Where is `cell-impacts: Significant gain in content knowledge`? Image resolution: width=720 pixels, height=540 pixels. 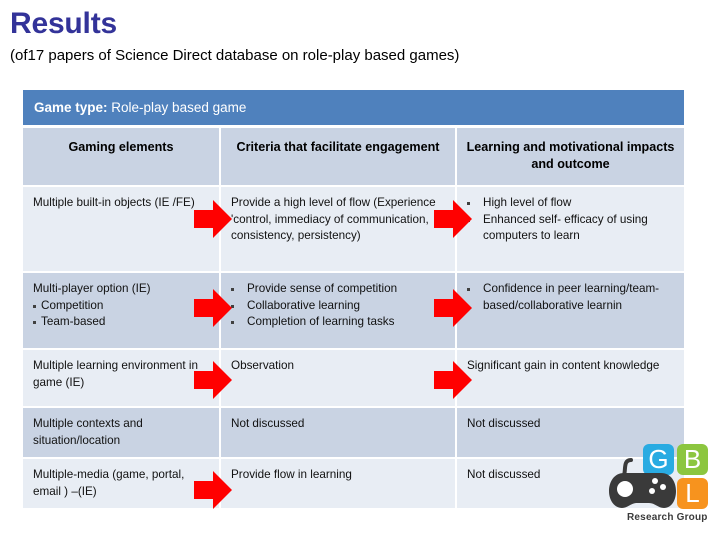
cell-impacts: Significant gain in content knowledge is located at coordinates (570, 378).